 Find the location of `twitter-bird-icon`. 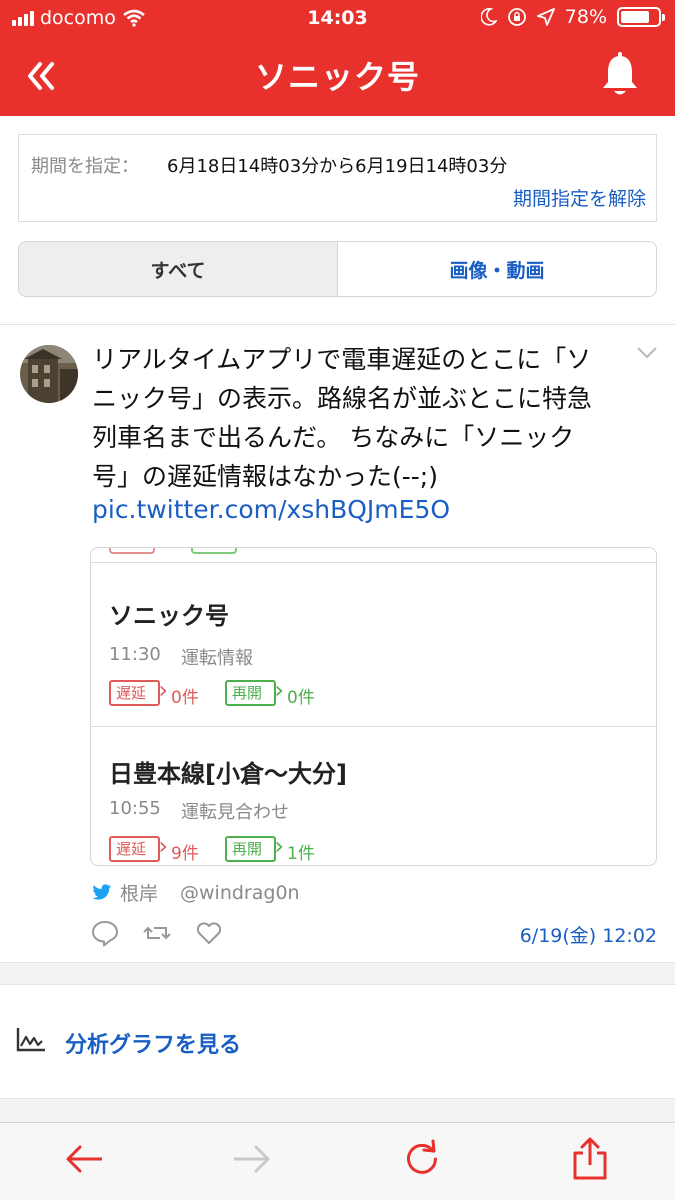

twitter-bird-icon is located at coordinates (102, 892).